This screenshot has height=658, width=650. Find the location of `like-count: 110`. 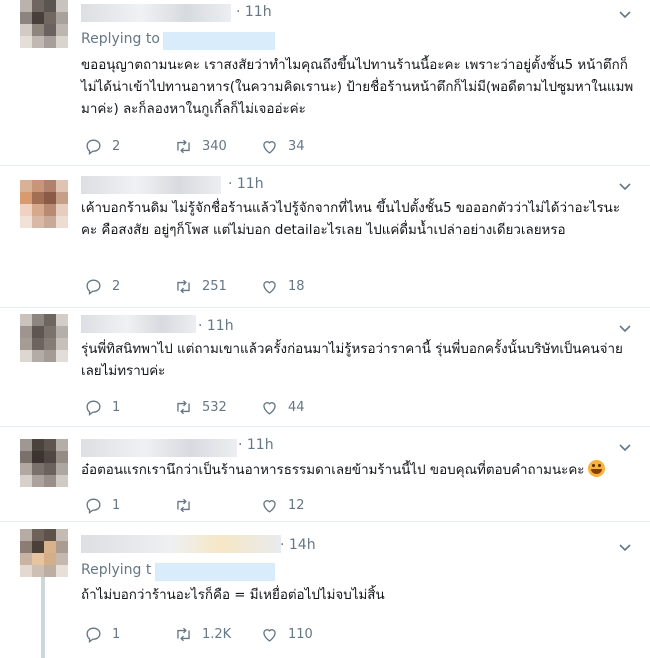

like-count: 110 is located at coordinates (300, 634).